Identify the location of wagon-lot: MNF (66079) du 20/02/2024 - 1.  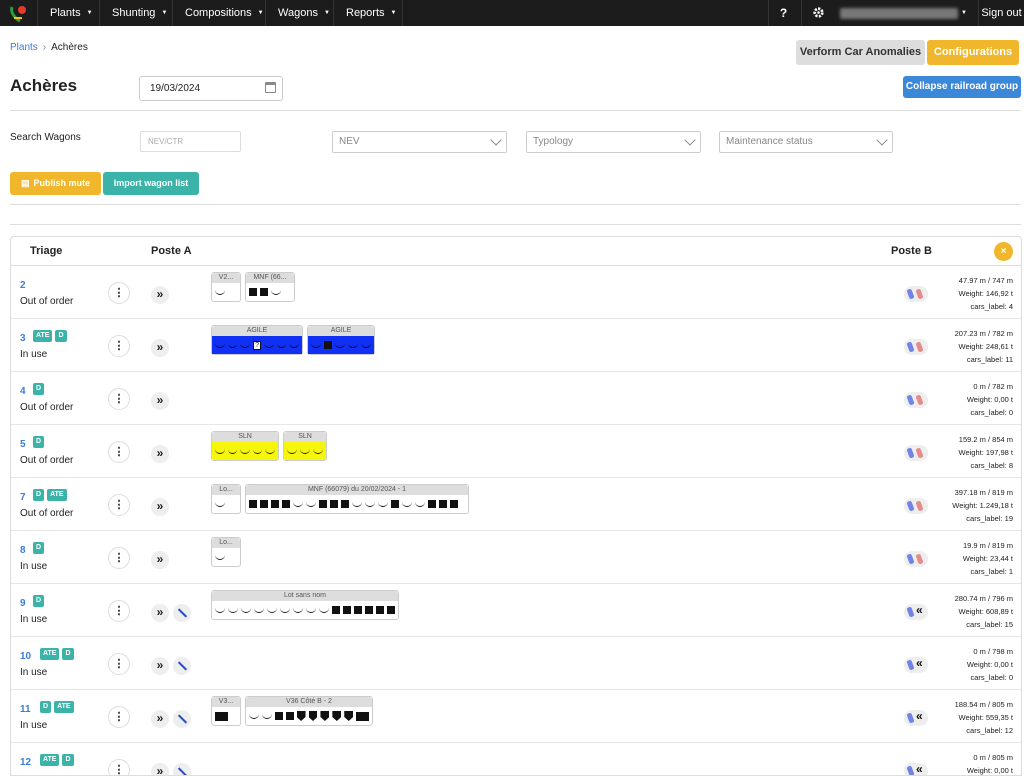
(357, 499).